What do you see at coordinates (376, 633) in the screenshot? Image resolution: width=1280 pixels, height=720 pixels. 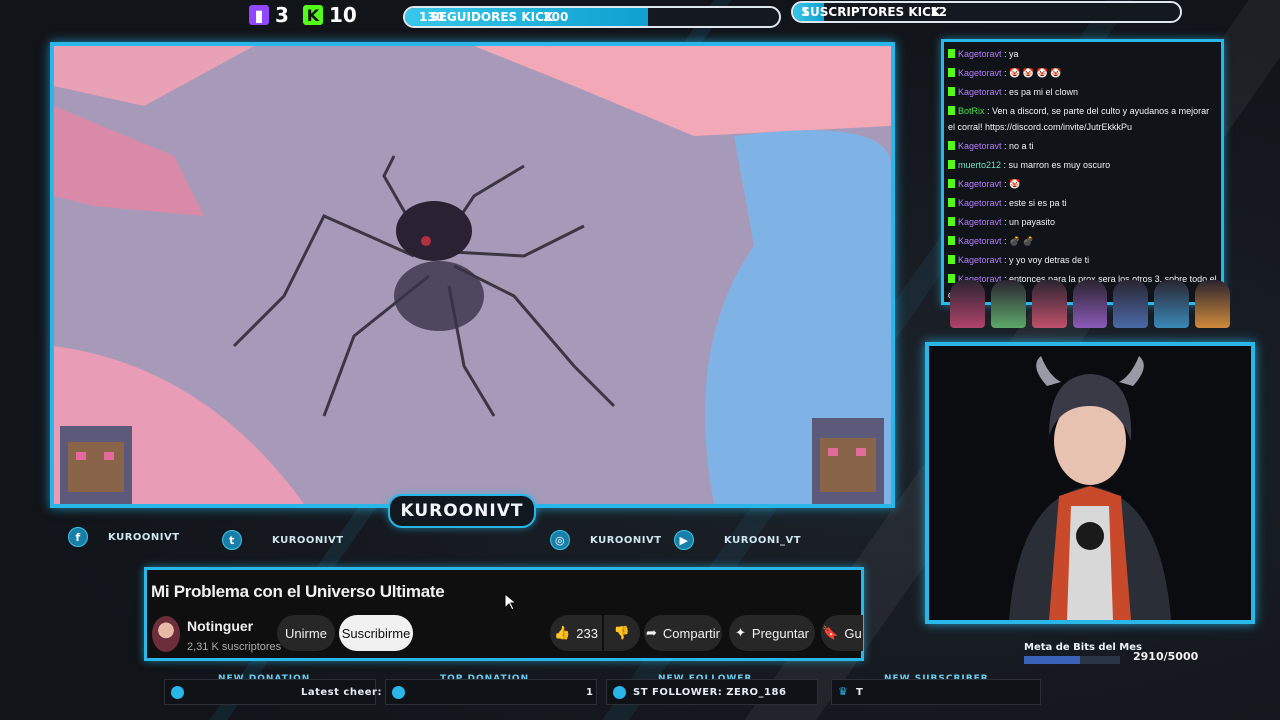 I see `subscribe-button: Suscribirme` at bounding box center [376, 633].